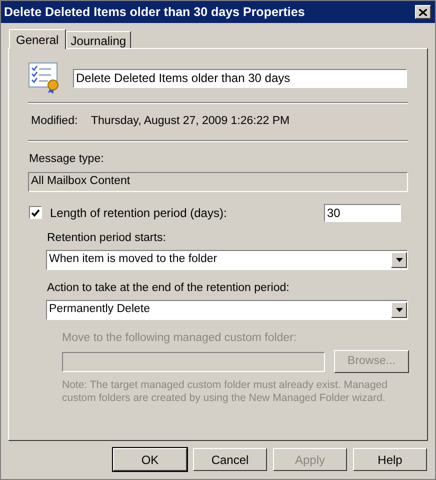 This screenshot has width=436, height=480. What do you see at coordinates (139, 213) in the screenshot?
I see `checkbox-label: Length of retention period (days):` at bounding box center [139, 213].